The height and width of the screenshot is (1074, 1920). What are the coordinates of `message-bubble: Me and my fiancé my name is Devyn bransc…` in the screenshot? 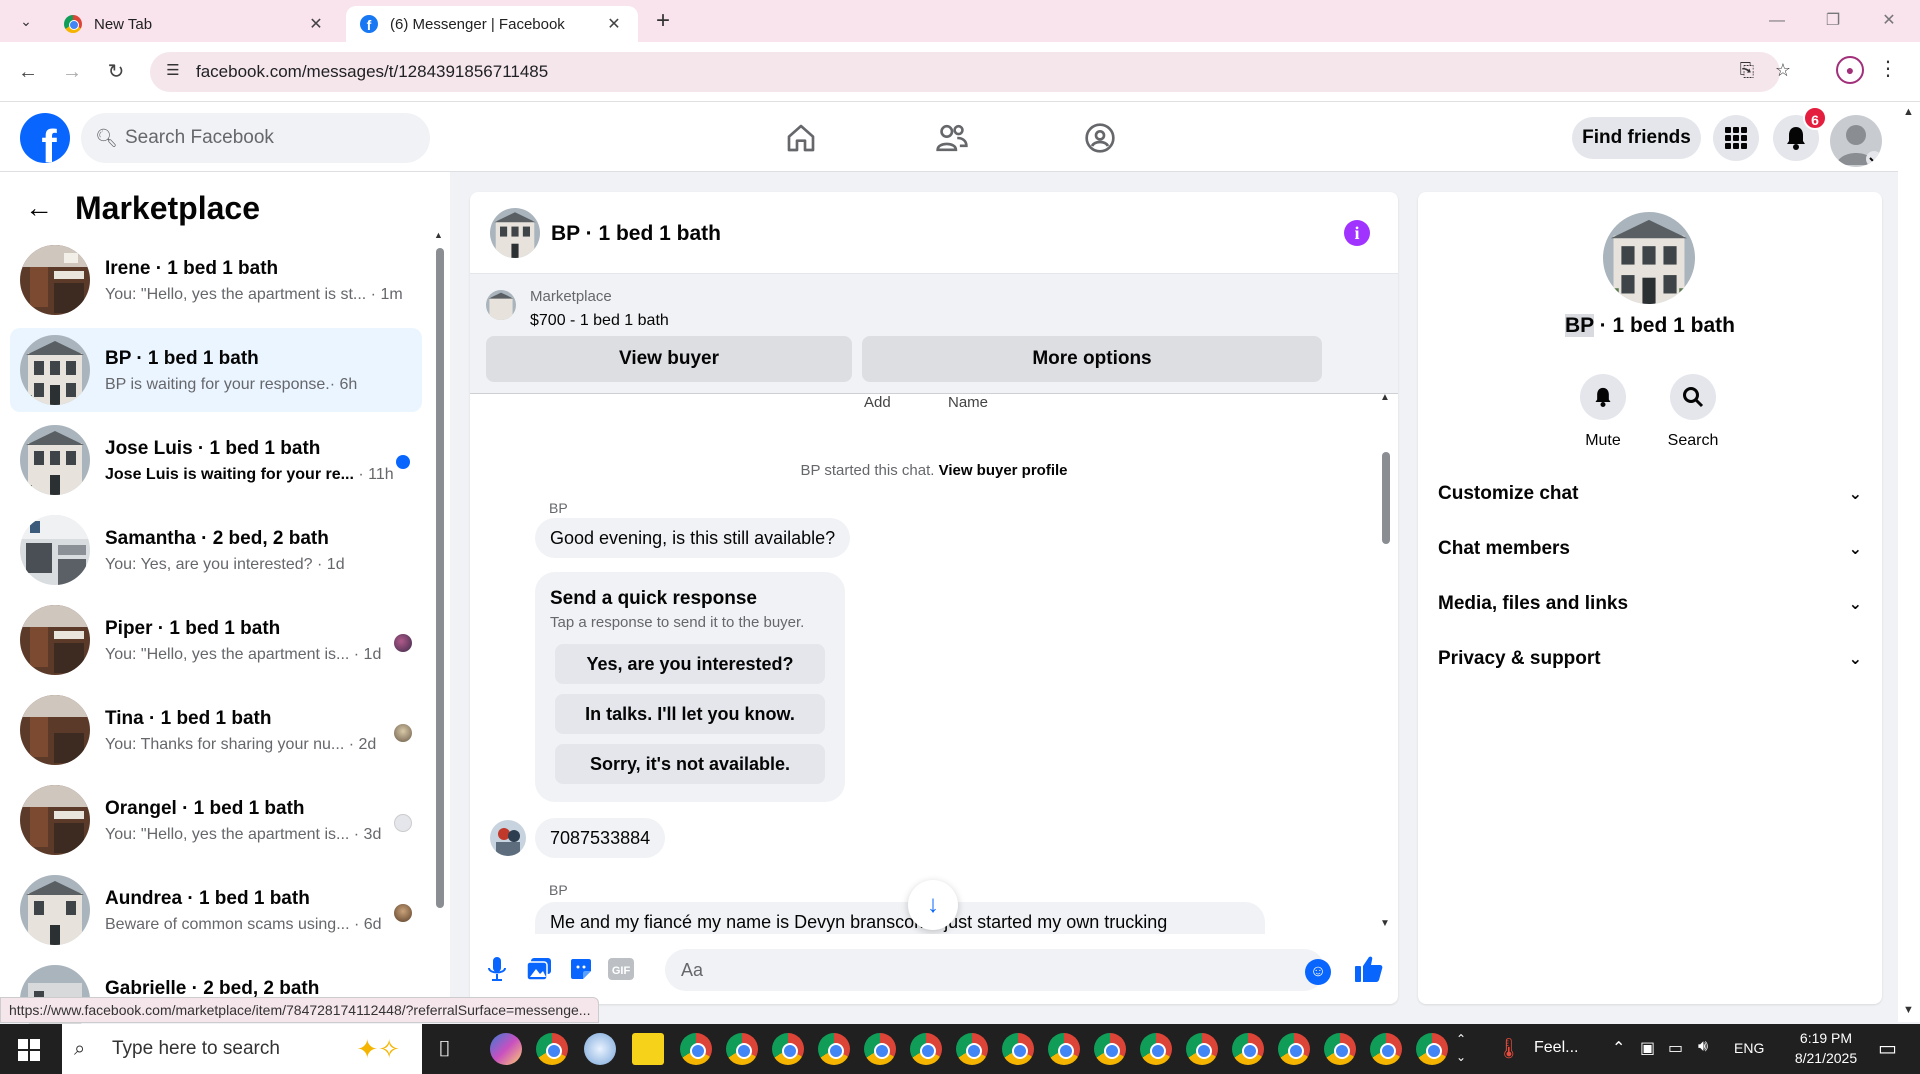 It's located at (900, 918).